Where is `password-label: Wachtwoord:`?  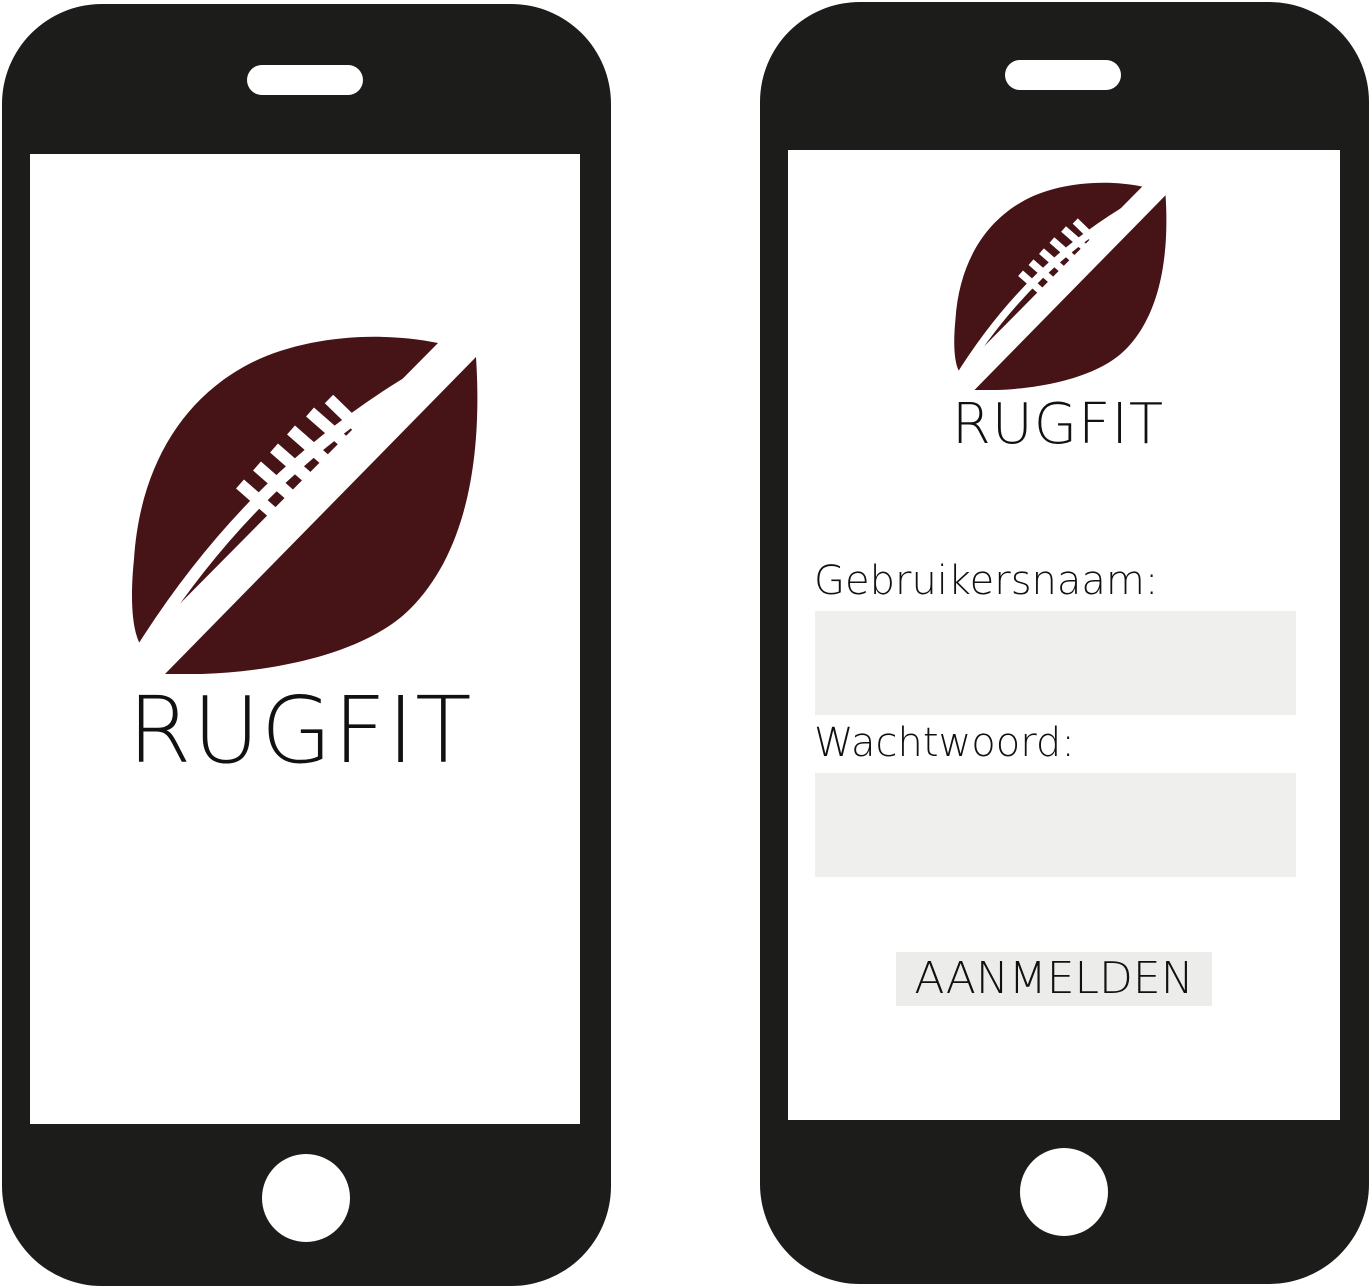
password-label: Wachtwoord: is located at coordinates (944, 743).